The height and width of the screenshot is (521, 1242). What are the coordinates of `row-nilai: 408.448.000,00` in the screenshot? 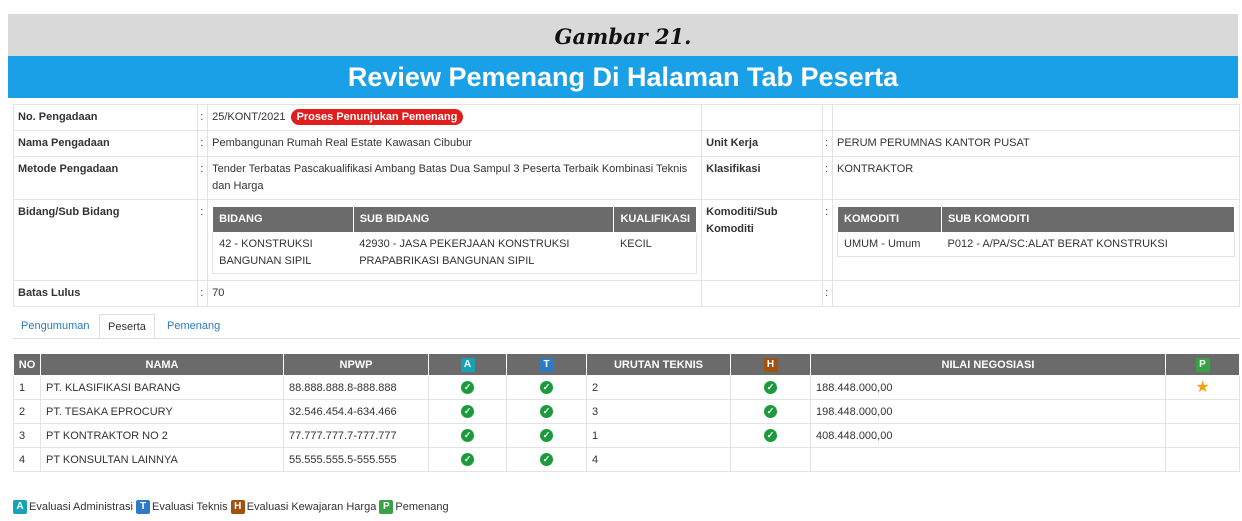 It's located at (988, 435).